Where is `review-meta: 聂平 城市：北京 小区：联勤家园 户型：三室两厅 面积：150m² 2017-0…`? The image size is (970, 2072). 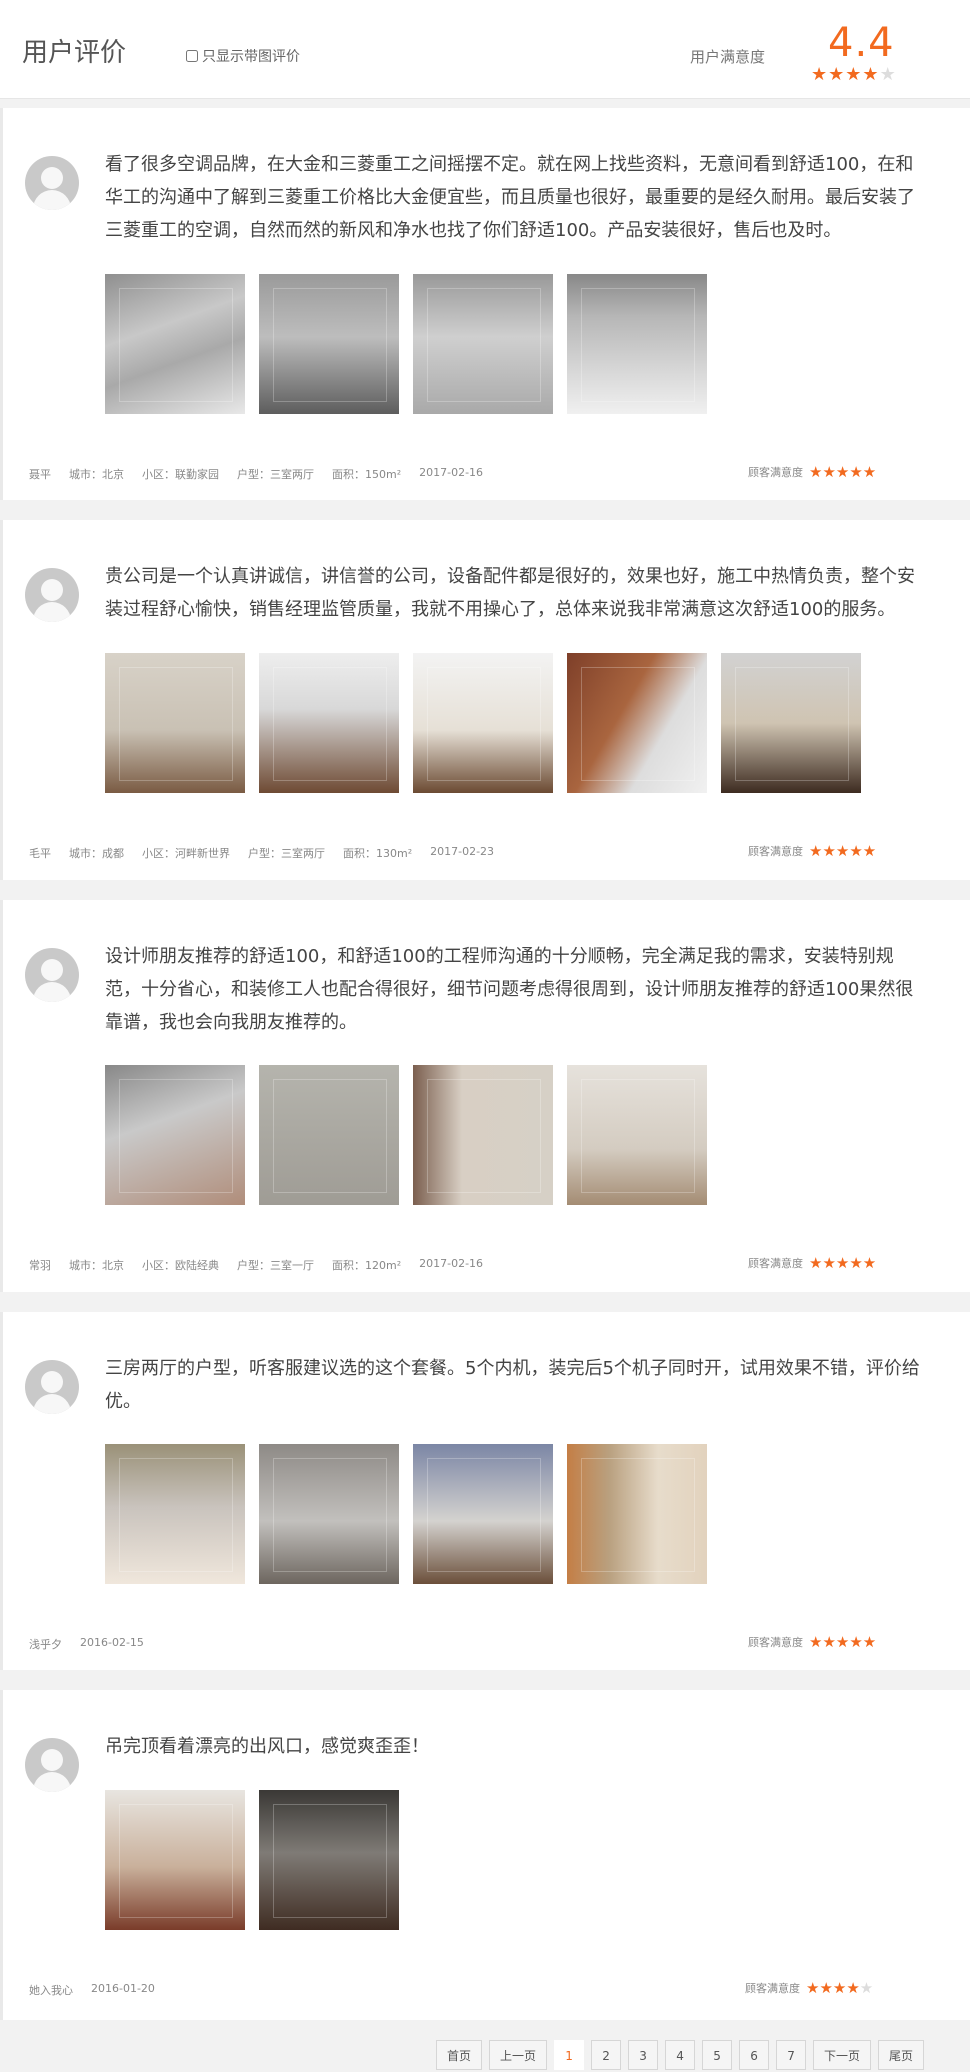
review-meta: 聂平 城市：北京 小区：联勤家园 户型：三室两厅 面积：150m² 2017-0… is located at coordinates (256, 474).